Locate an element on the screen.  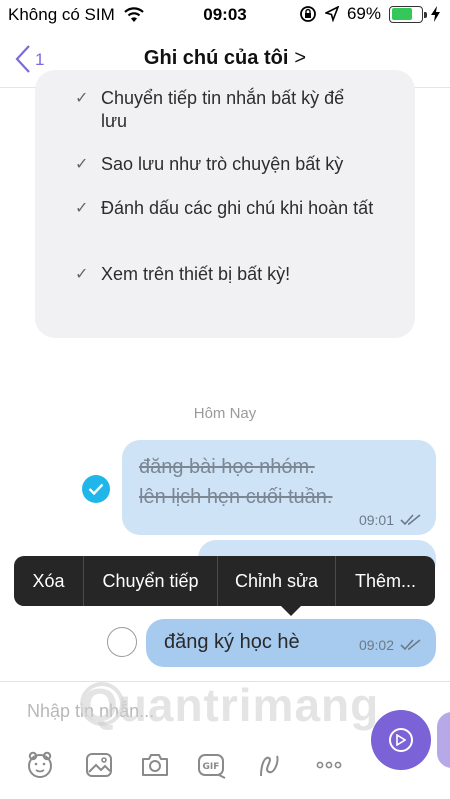
battery-percent: 69% is located at coordinates (363, 13).